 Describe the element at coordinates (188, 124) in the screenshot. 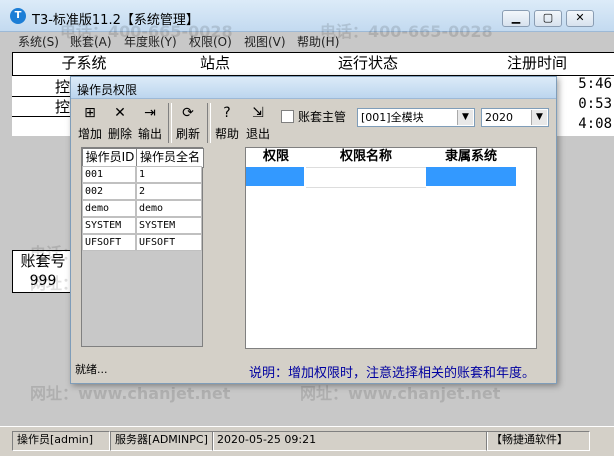

I see `refresh-button: ⟳ 刷新` at that location.